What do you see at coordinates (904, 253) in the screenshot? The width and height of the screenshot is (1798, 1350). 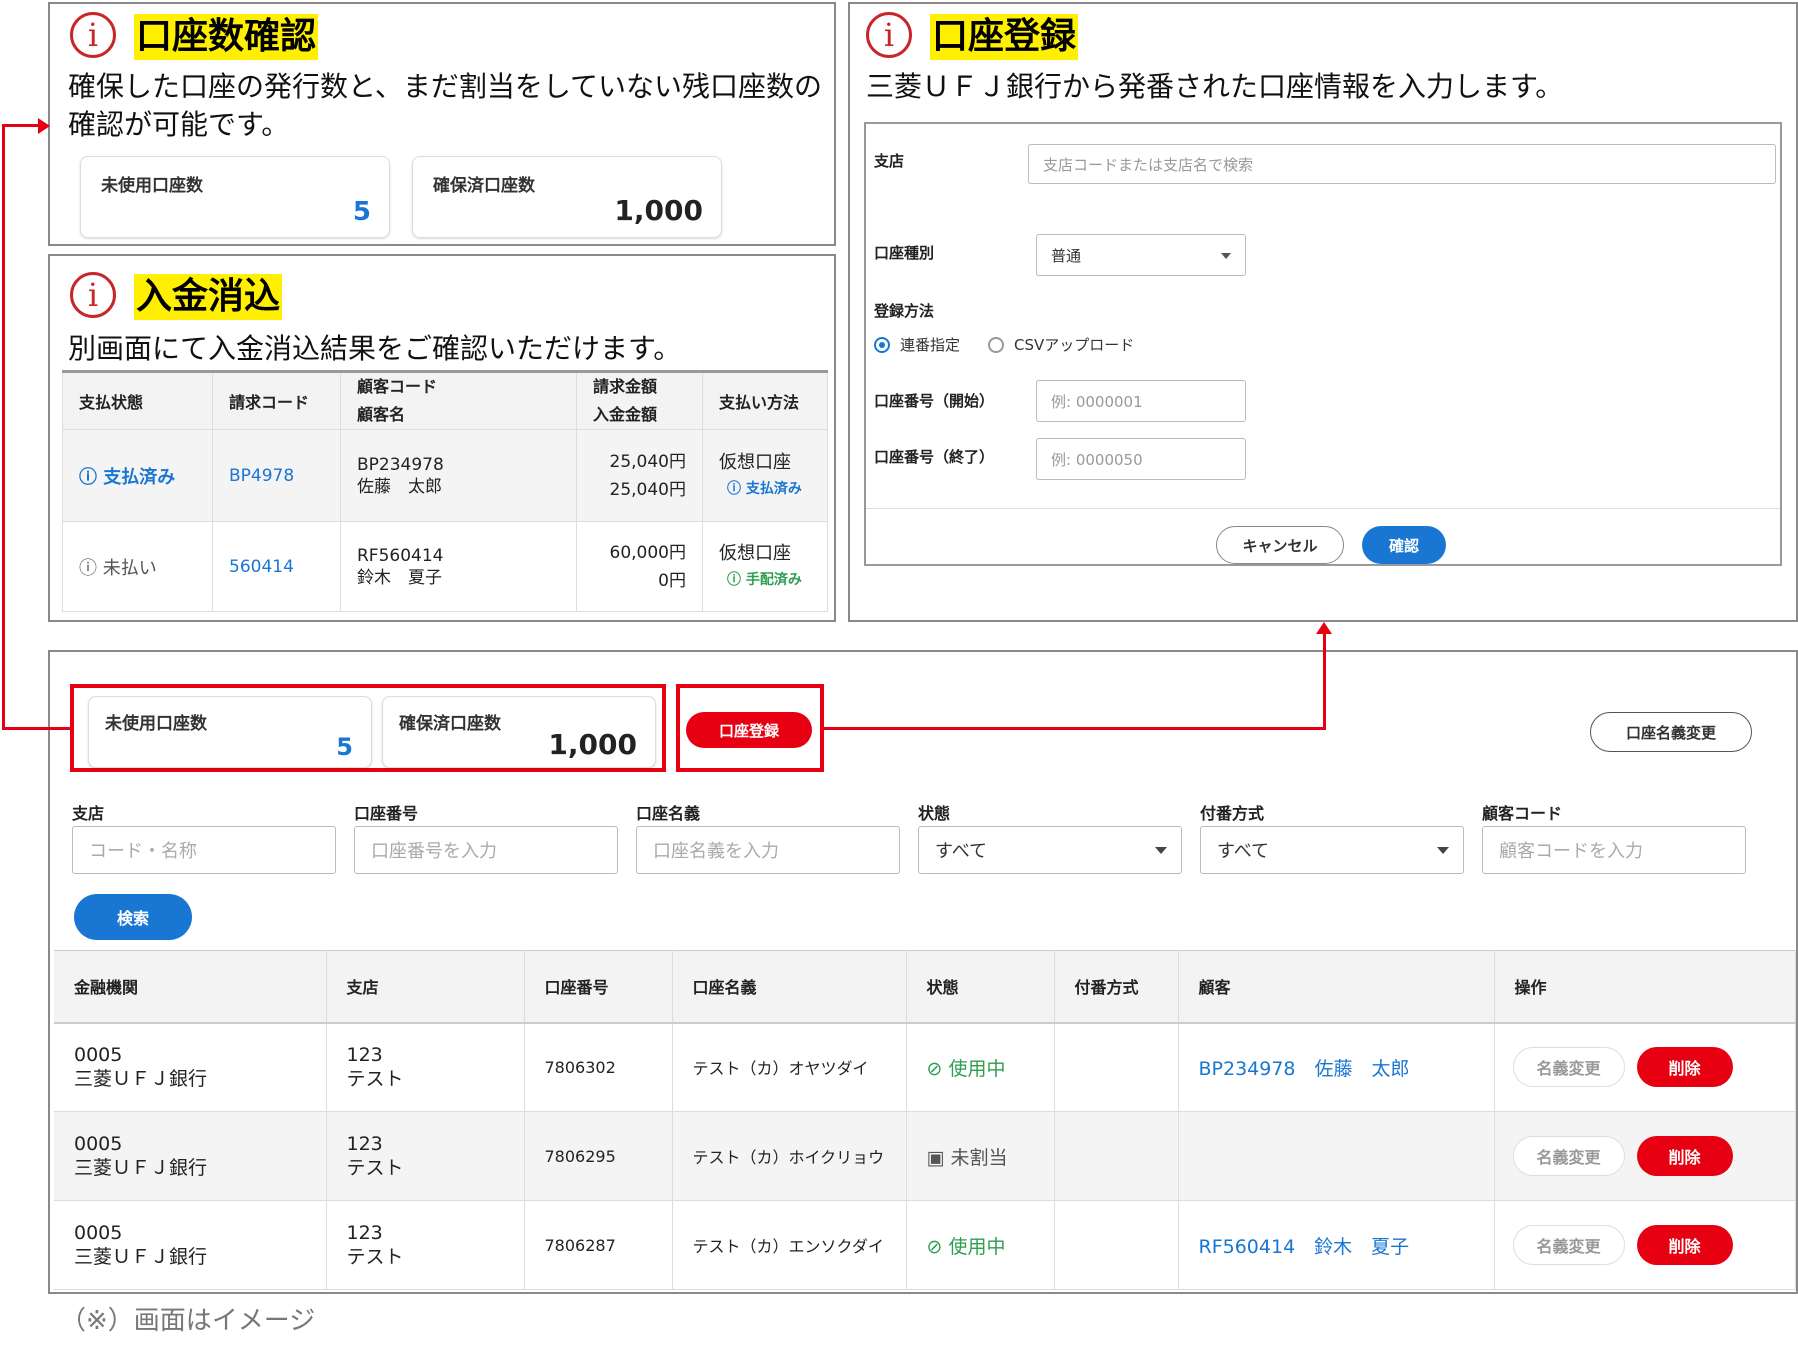 I see `account-type-label: 口座種別` at bounding box center [904, 253].